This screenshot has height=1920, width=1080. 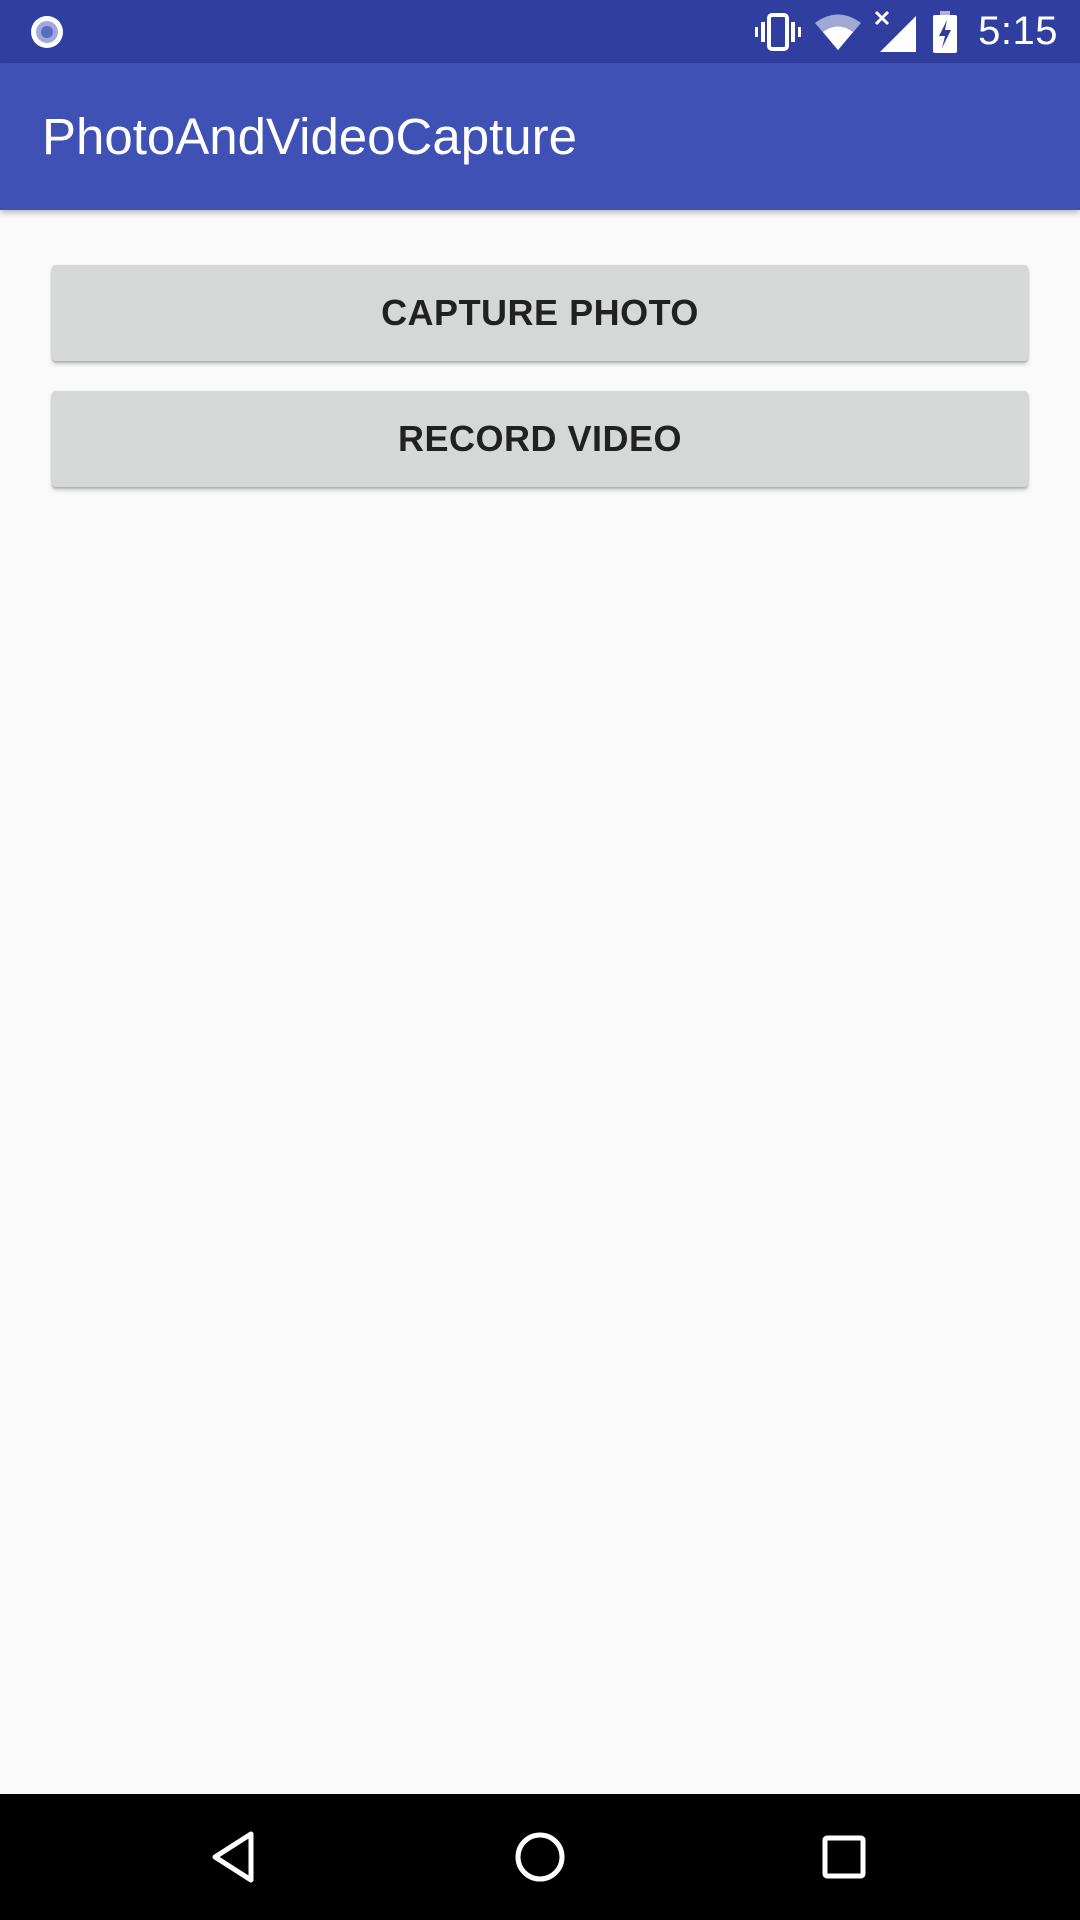 What do you see at coordinates (1018, 31) in the screenshot?
I see `status-time: 5:15` at bounding box center [1018, 31].